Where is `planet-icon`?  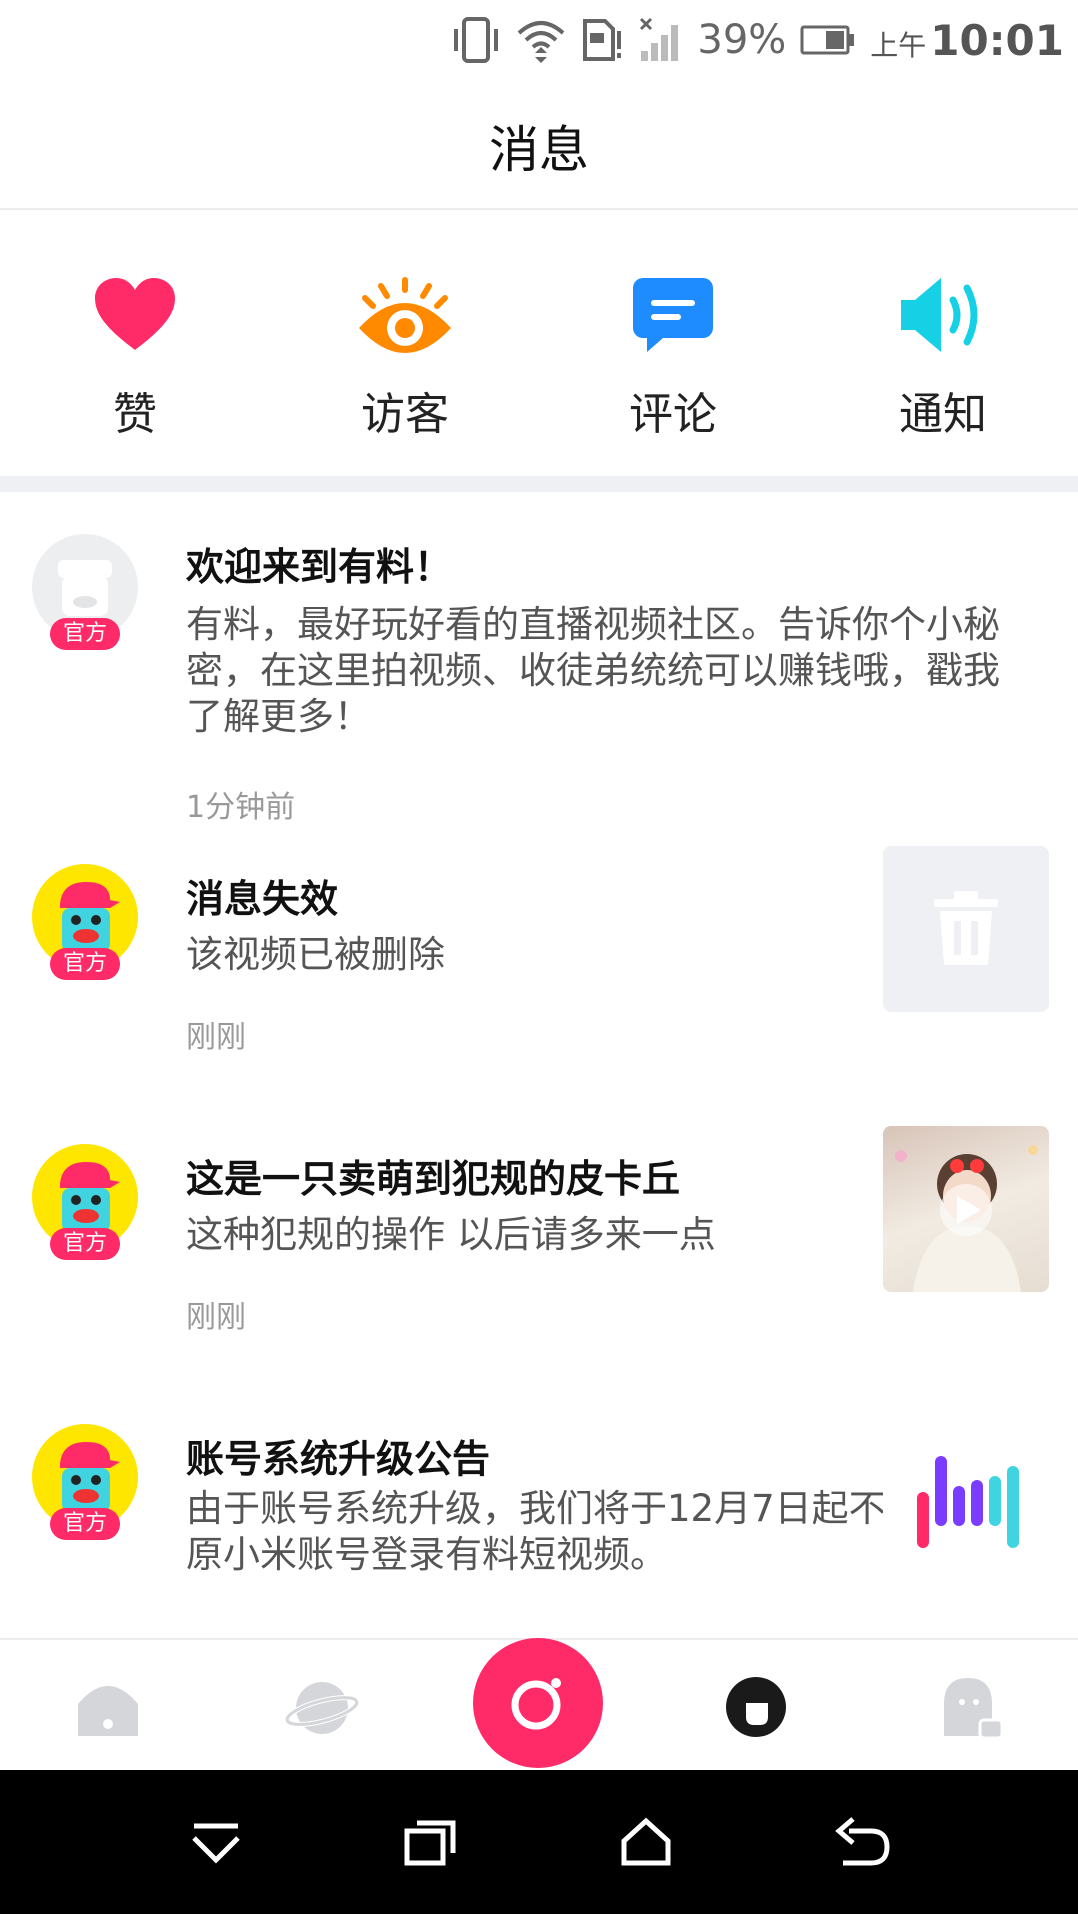 planet-icon is located at coordinates (322, 1708).